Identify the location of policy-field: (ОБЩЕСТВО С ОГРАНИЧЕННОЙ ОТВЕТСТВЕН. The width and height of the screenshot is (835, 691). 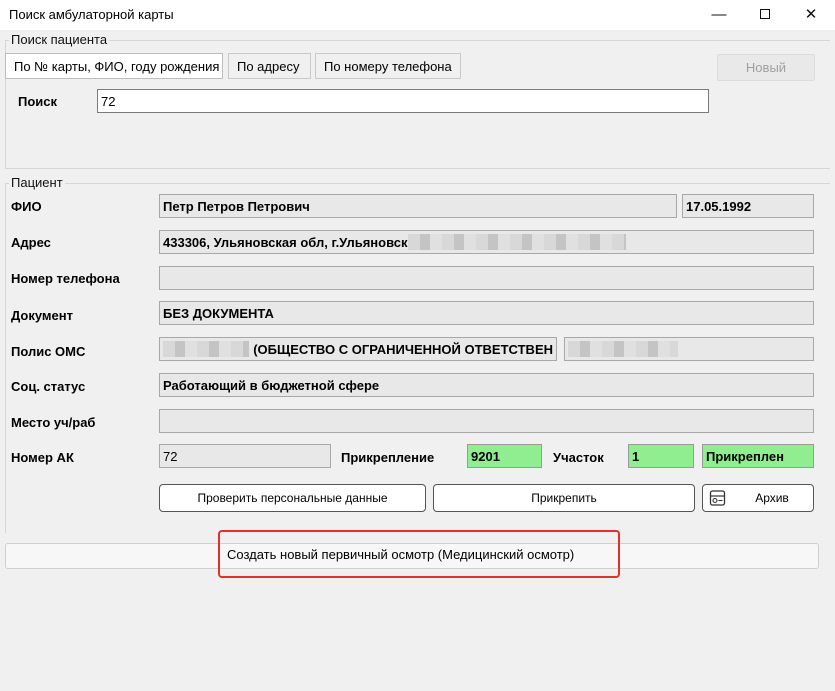
(358, 349).